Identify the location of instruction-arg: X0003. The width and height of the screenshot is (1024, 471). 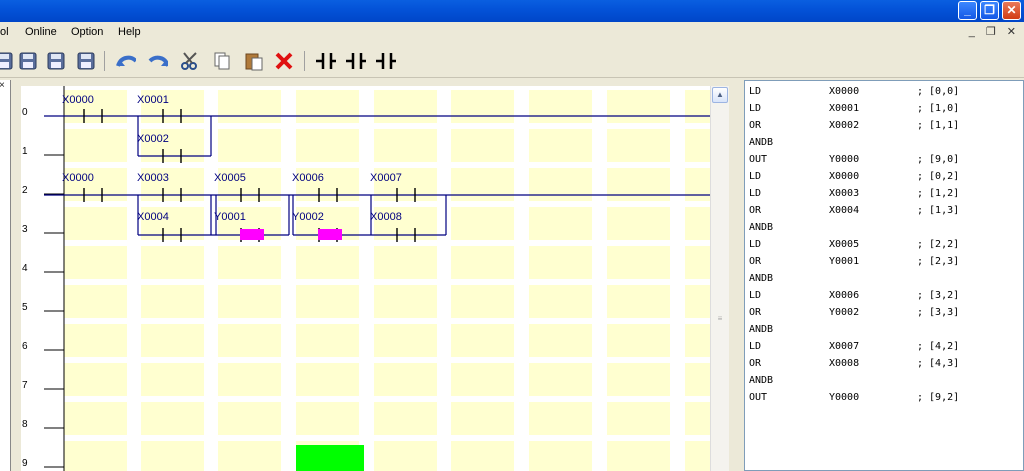
(844, 193).